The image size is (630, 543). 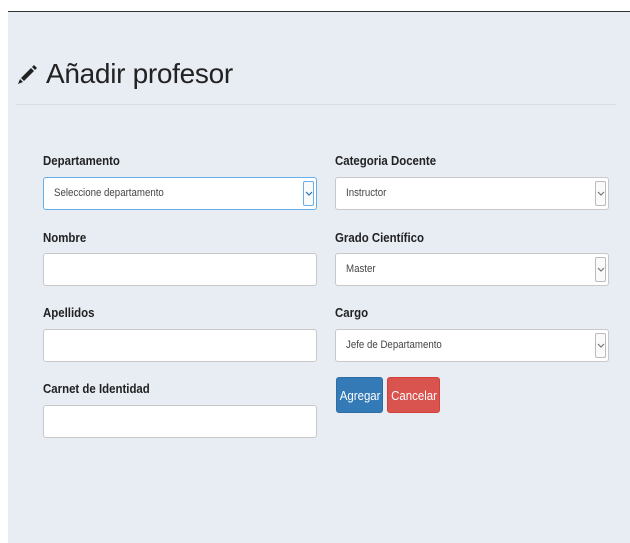 I want to click on apellidos-input, so click(x=180, y=345).